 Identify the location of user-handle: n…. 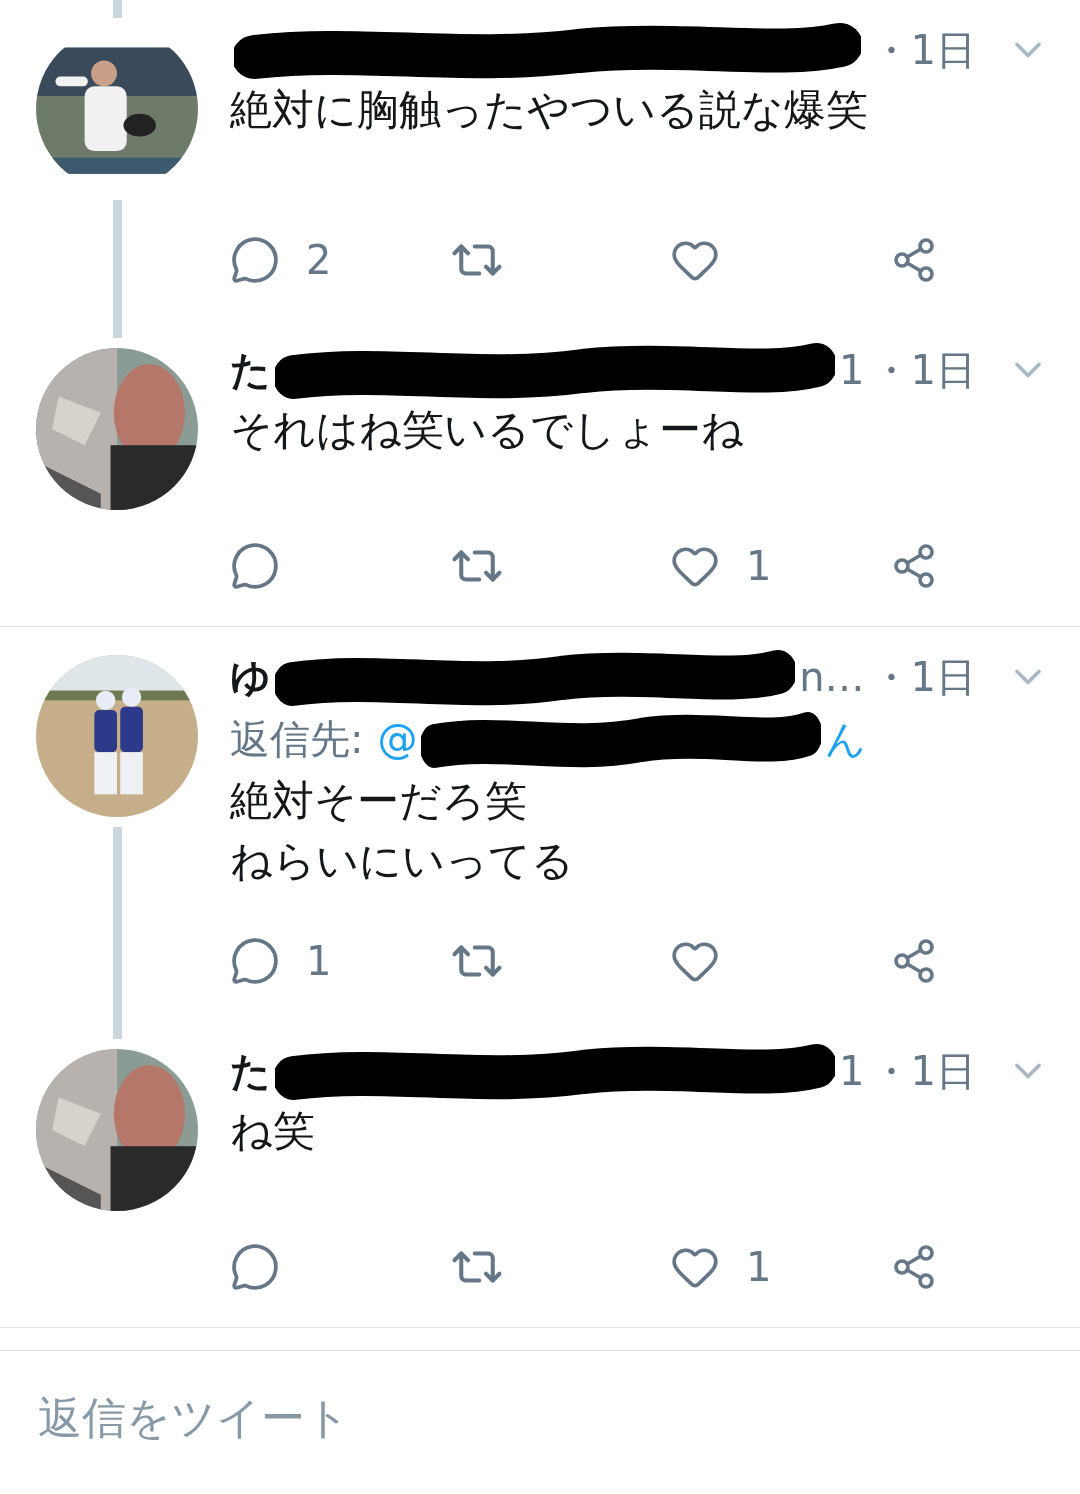
(832, 677).